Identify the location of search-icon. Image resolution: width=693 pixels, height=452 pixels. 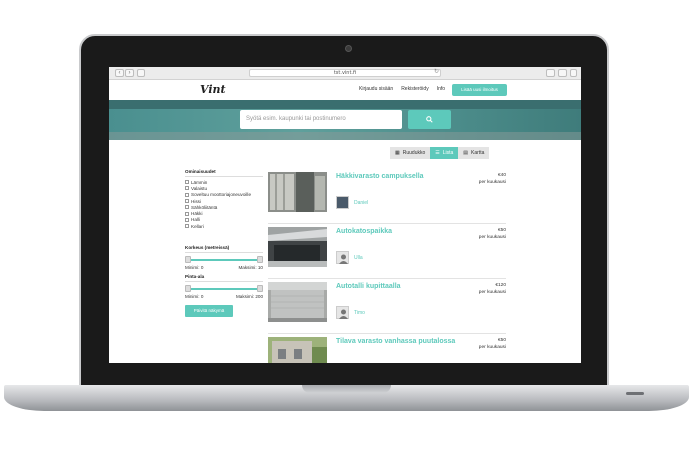
(429, 119).